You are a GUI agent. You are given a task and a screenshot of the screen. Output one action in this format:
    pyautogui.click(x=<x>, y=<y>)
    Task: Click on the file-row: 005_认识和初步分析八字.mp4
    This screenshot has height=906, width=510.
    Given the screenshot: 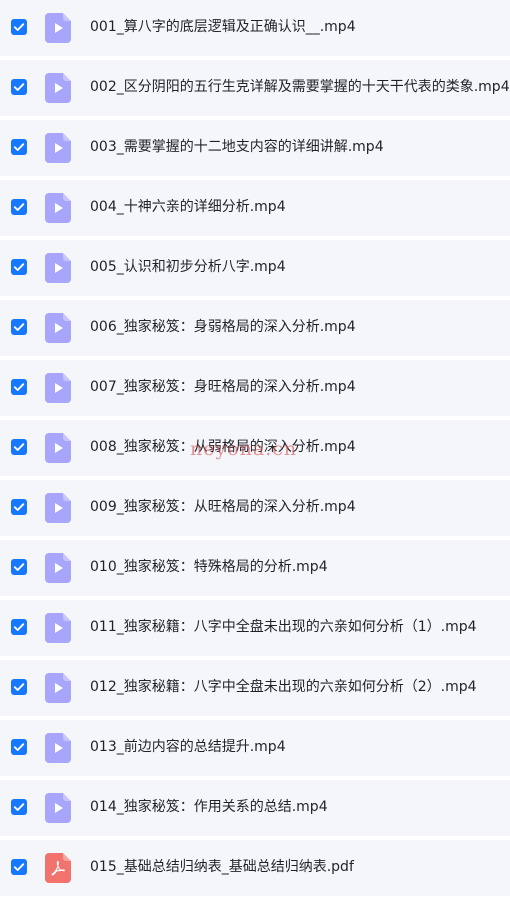 What is the action you would take?
    pyautogui.click(x=255, y=268)
    